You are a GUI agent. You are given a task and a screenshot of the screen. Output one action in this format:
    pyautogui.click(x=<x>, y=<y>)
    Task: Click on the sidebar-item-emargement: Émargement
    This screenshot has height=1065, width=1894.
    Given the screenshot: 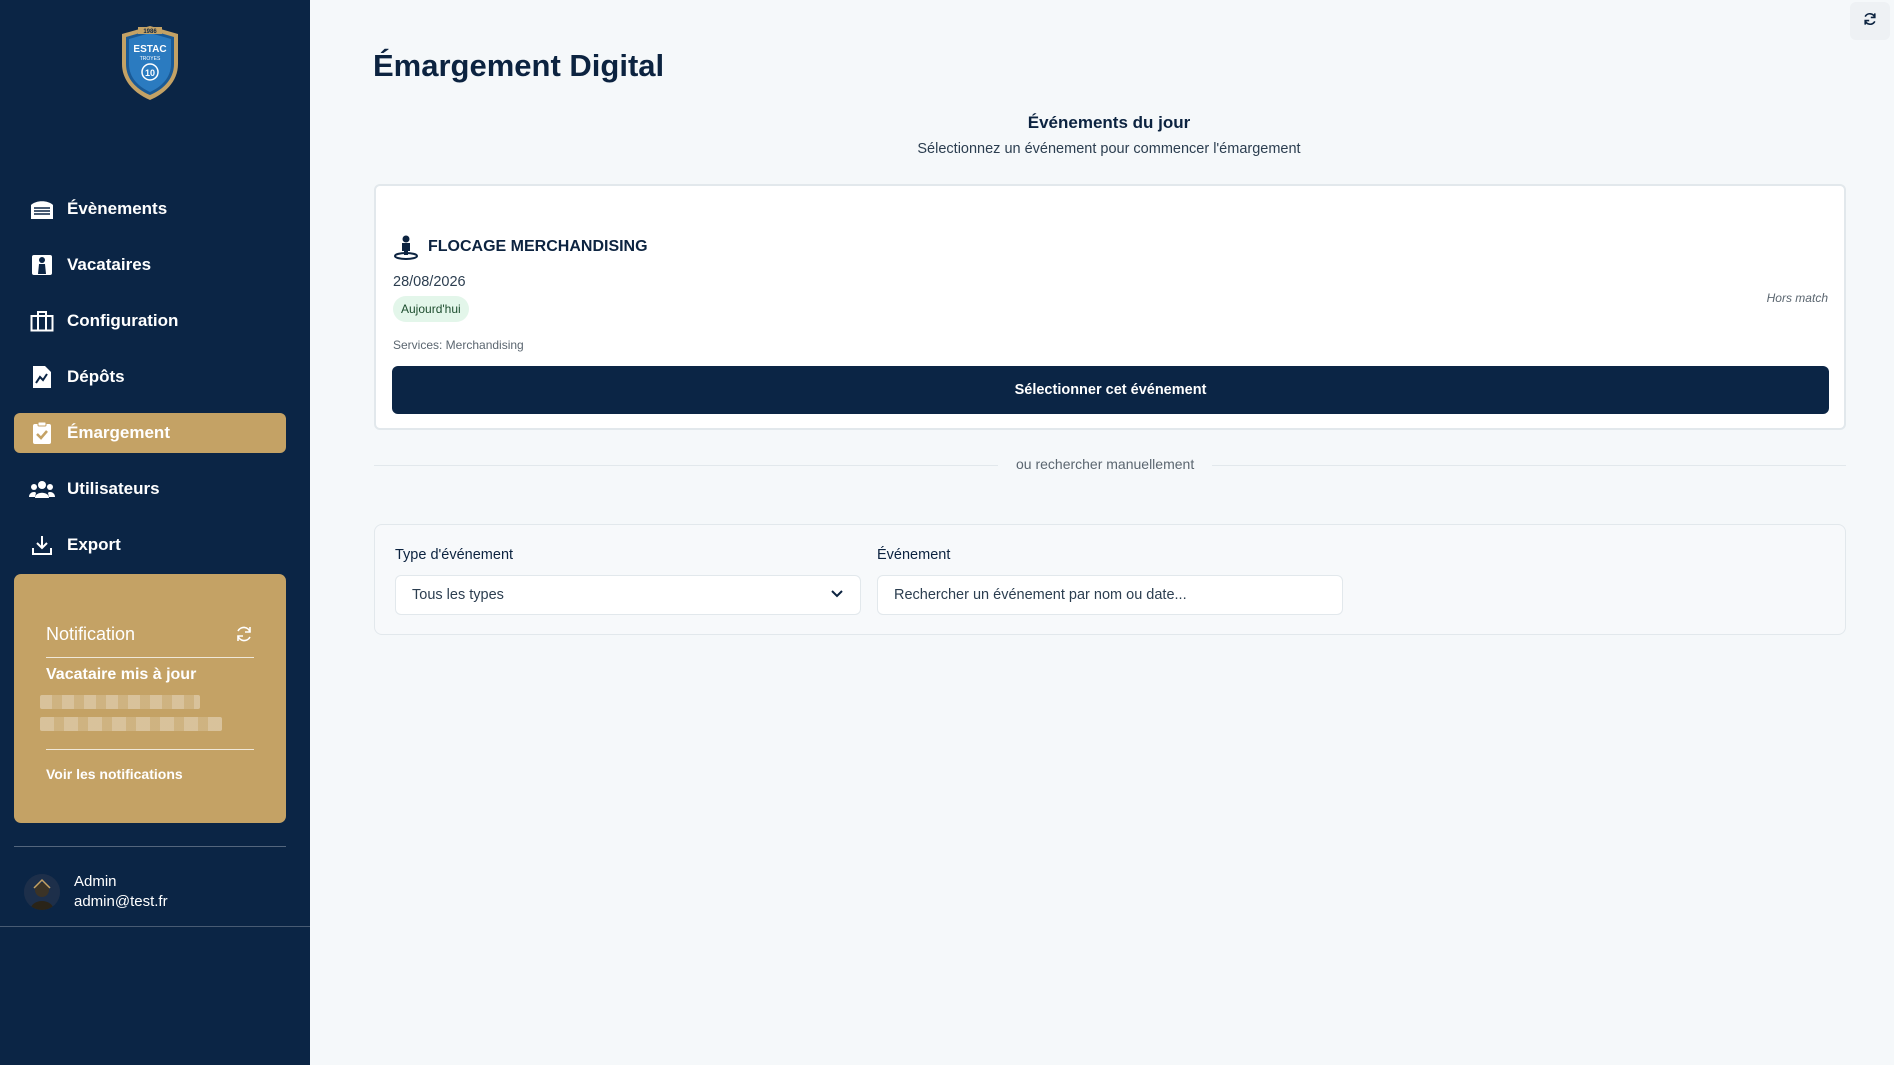 What is the action you would take?
    pyautogui.click(x=150, y=433)
    